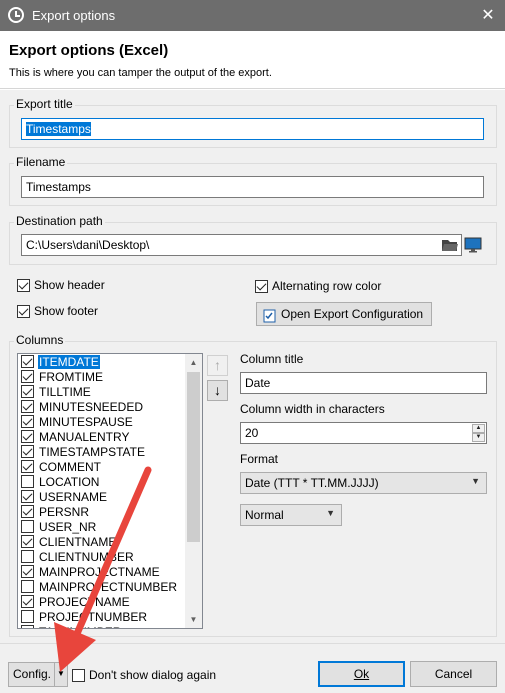 This screenshot has width=505, height=693. Describe the element at coordinates (450, 245) in the screenshot. I see `browse-folder-button` at that location.